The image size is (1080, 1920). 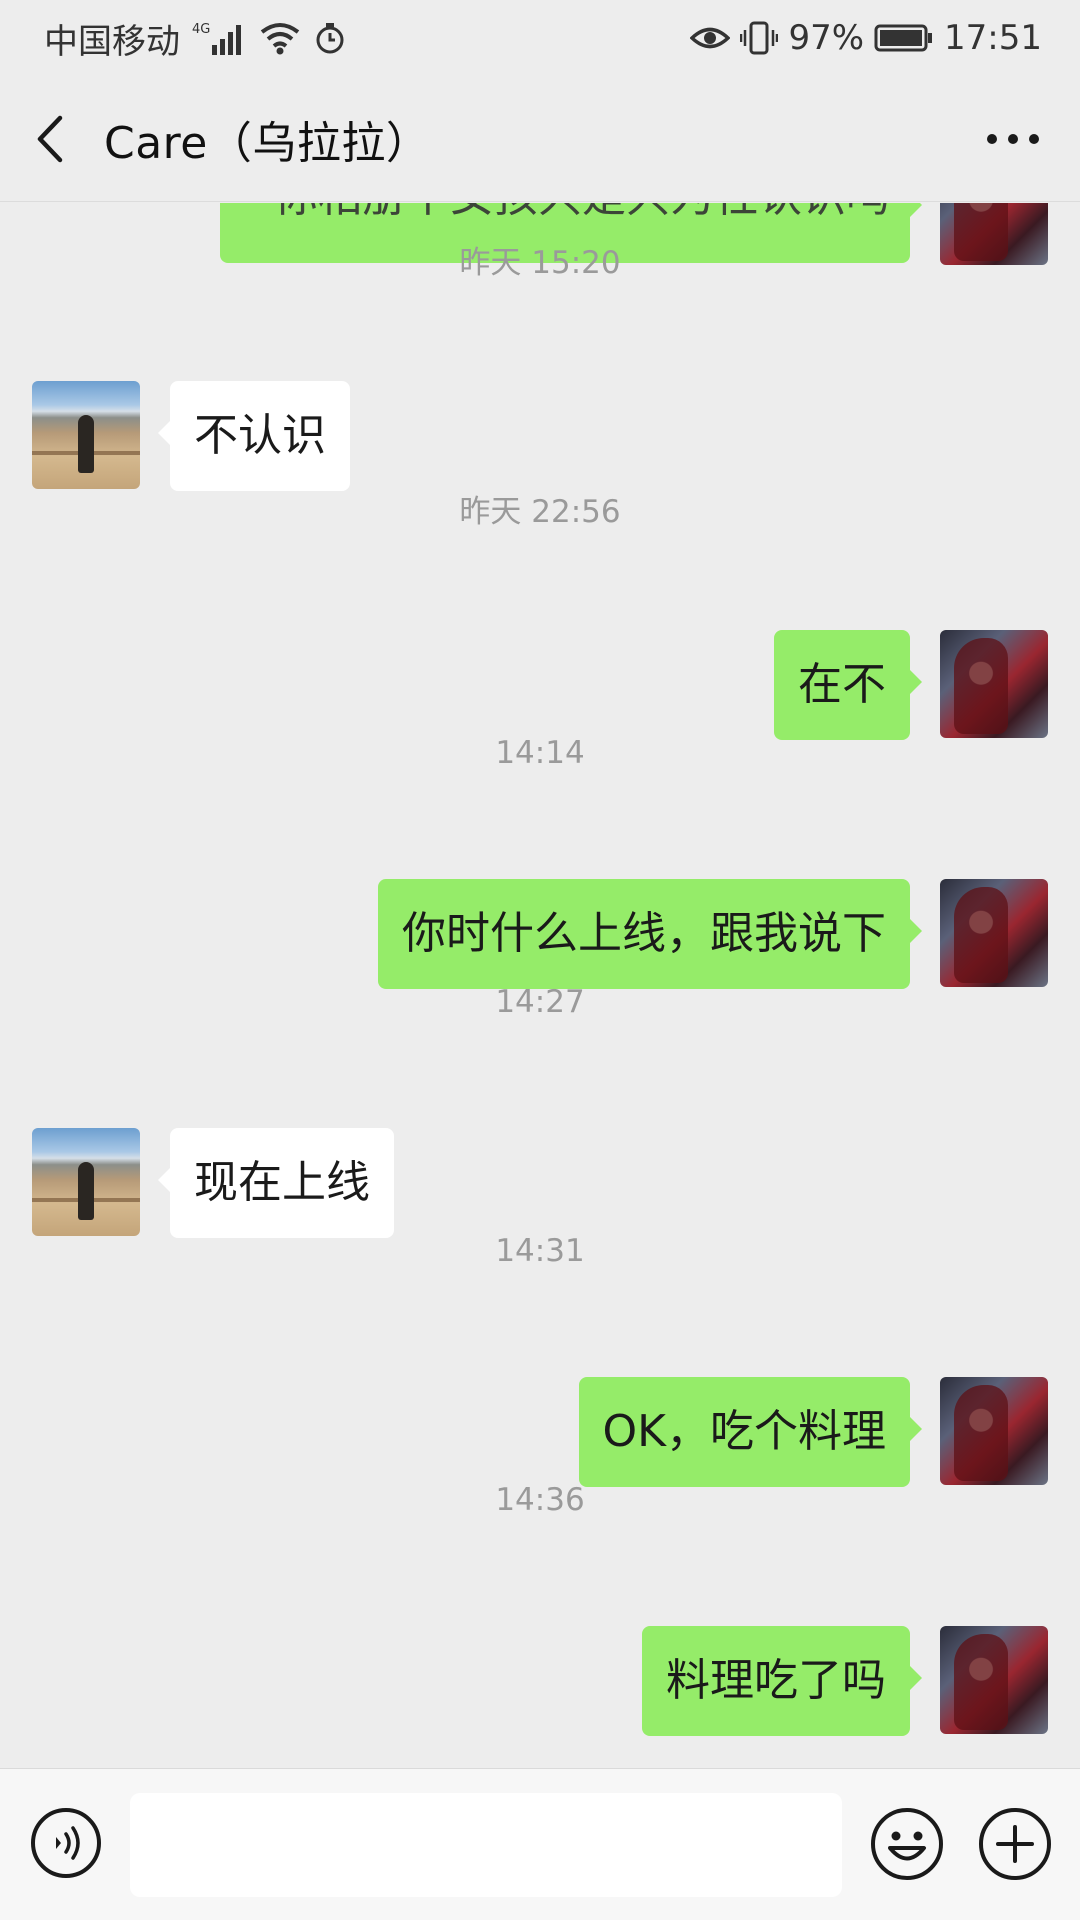 What do you see at coordinates (826, 38) in the screenshot?
I see `battery-percent: 97%` at bounding box center [826, 38].